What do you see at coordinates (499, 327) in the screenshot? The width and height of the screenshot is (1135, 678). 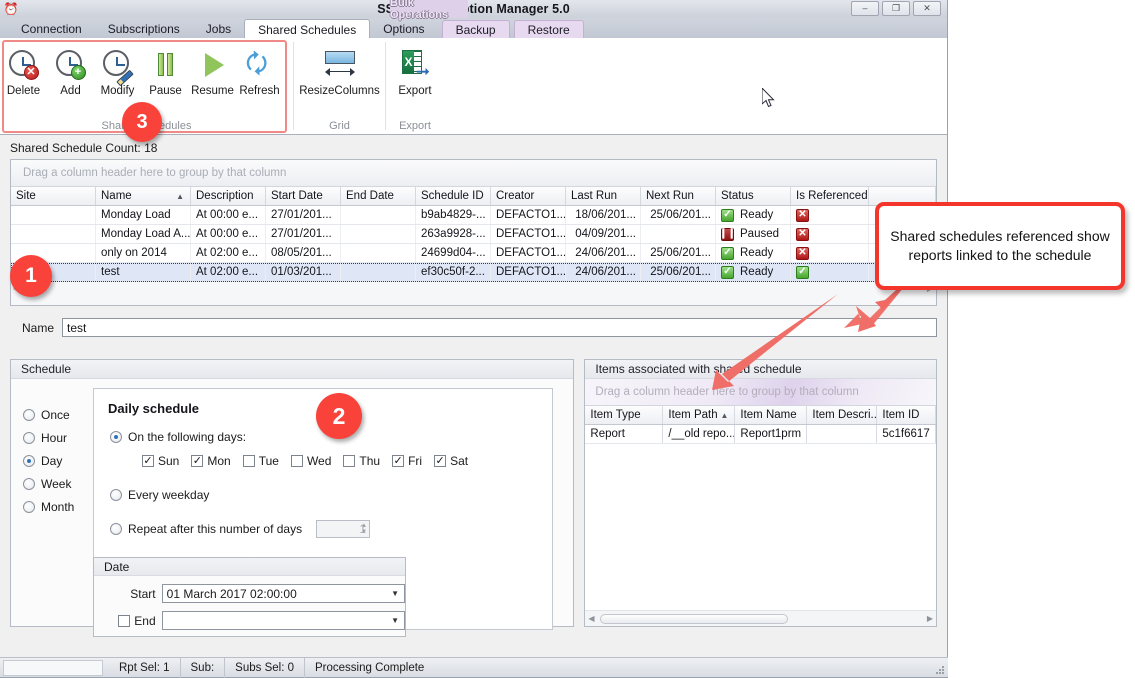 I see `name-input` at bounding box center [499, 327].